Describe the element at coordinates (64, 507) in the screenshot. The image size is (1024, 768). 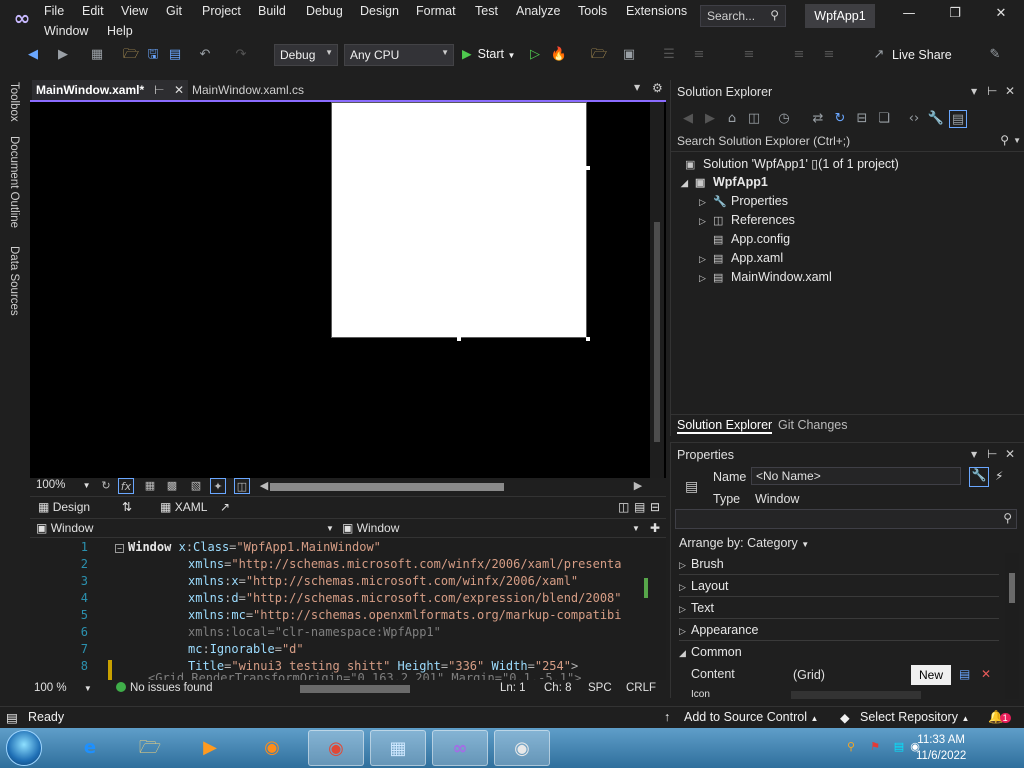
I see `design-tab: ▦ Design` at that location.